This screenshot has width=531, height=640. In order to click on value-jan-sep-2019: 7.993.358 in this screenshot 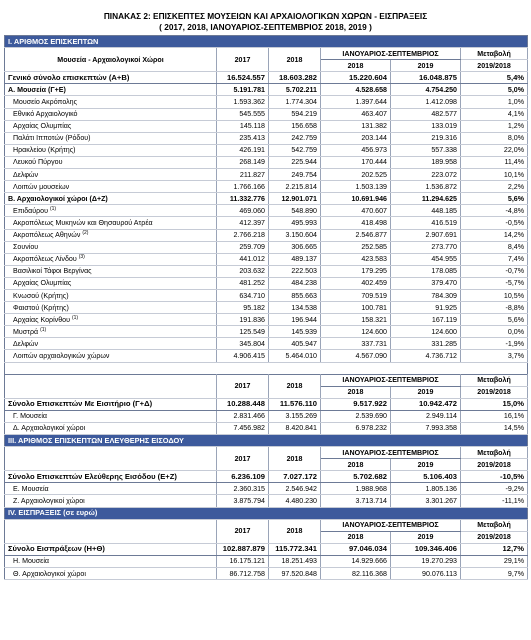, I will do `click(425, 429)`.